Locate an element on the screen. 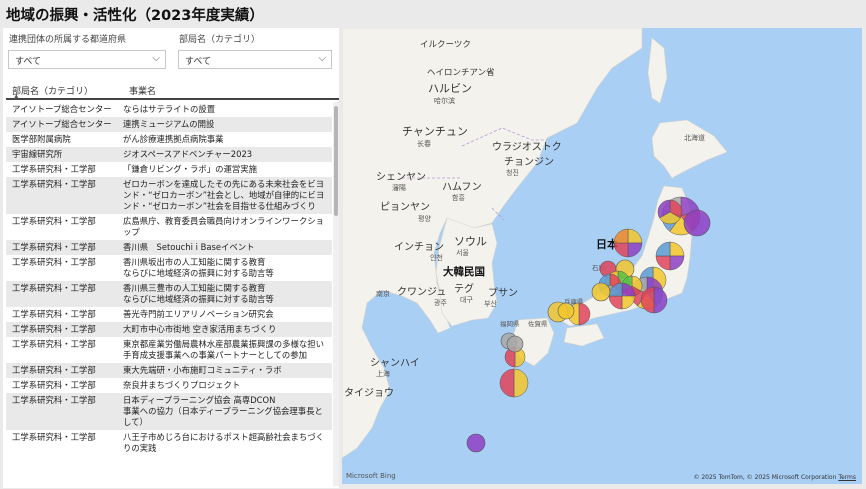 This screenshot has width=866, height=489. map-label-shenyang-city: 瀋陽 is located at coordinates (399, 187).